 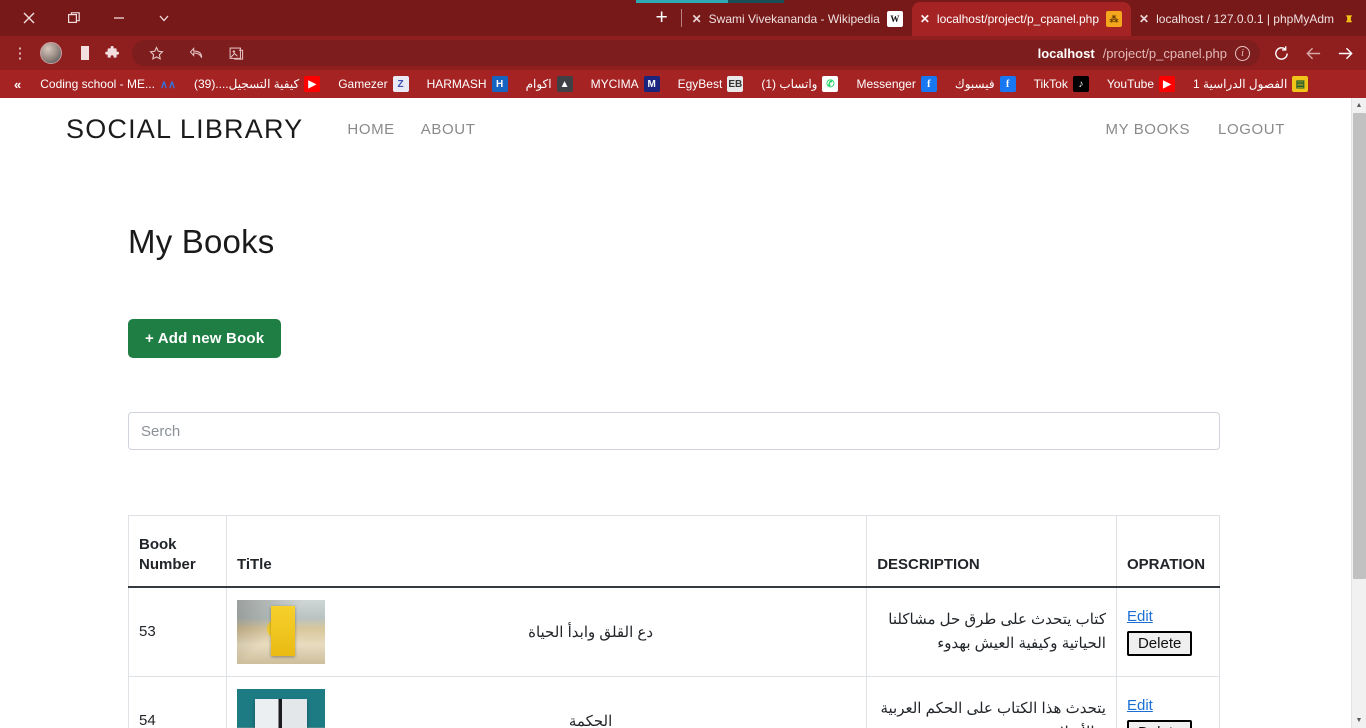 I want to click on classroom-icon: ▤, so click(x=1300, y=84).